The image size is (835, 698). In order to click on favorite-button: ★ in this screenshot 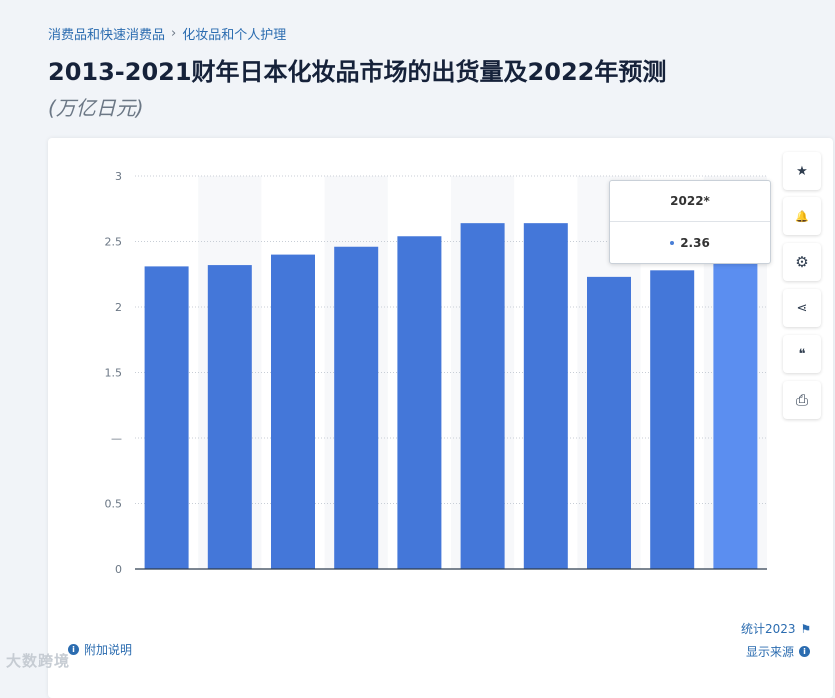, I will do `click(802, 171)`.